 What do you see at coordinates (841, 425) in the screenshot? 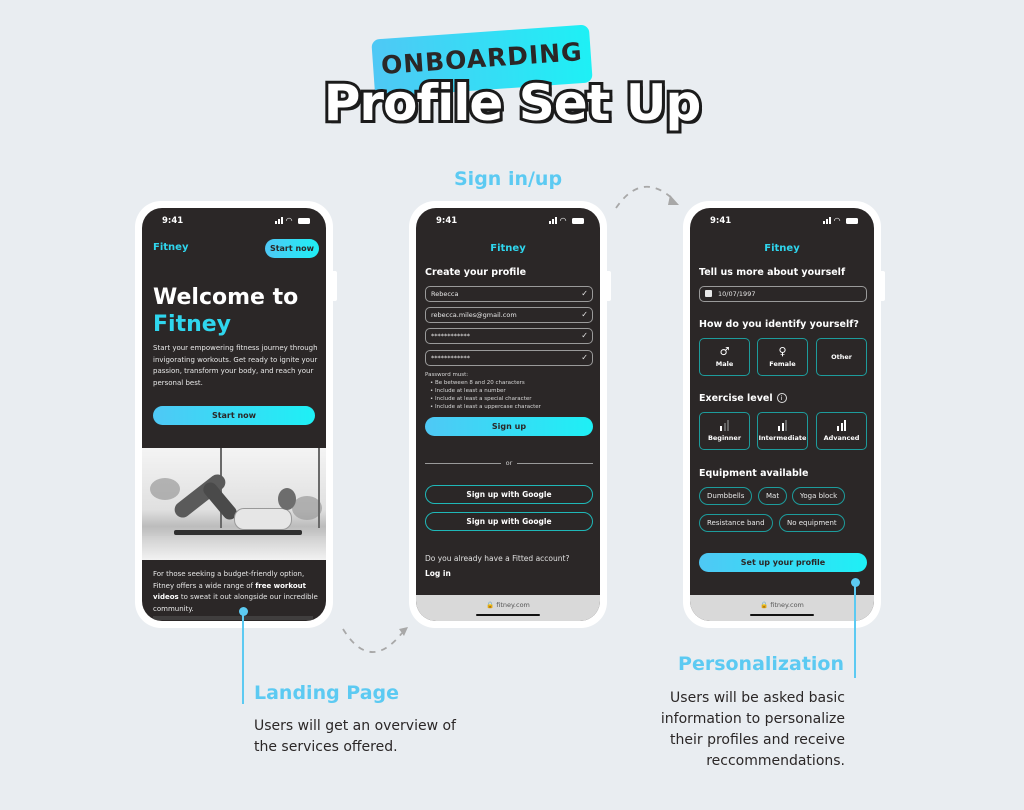
I see `level-advanced-icon` at bounding box center [841, 425].